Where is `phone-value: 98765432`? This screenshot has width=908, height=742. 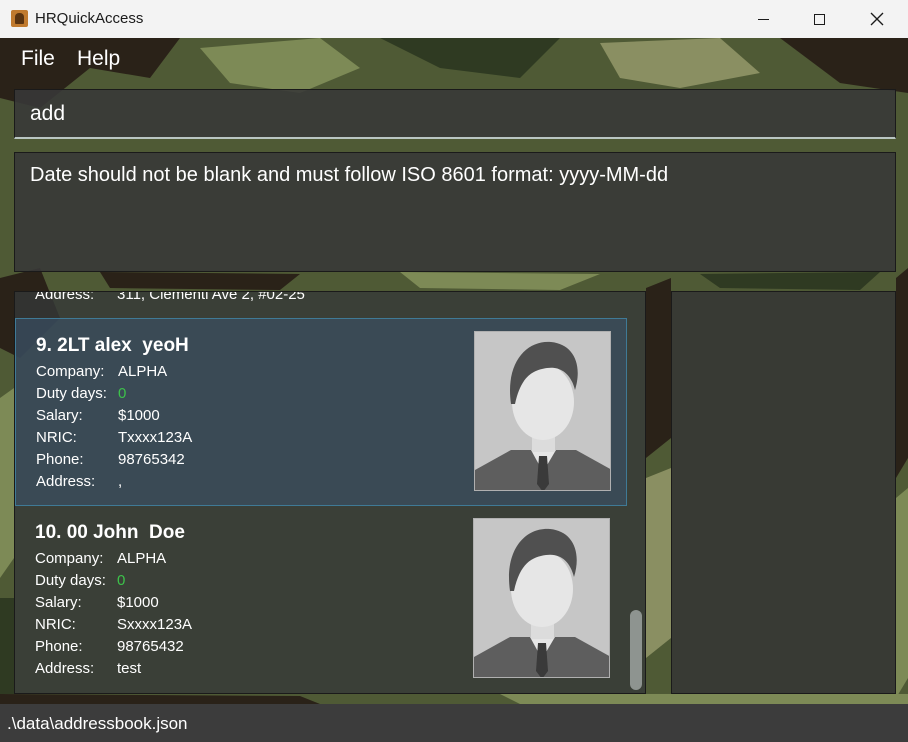
phone-value: 98765432 is located at coordinates (150, 646).